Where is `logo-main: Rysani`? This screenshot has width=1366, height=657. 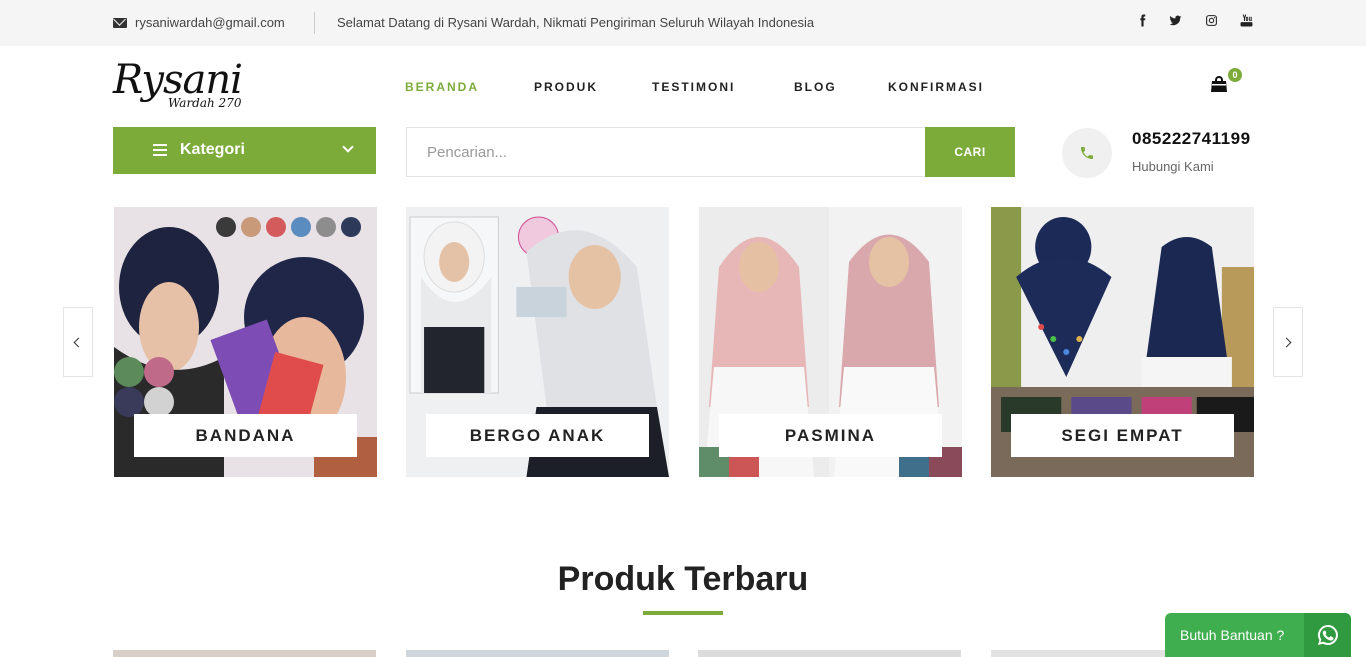
logo-main: Rysani is located at coordinates (178, 80).